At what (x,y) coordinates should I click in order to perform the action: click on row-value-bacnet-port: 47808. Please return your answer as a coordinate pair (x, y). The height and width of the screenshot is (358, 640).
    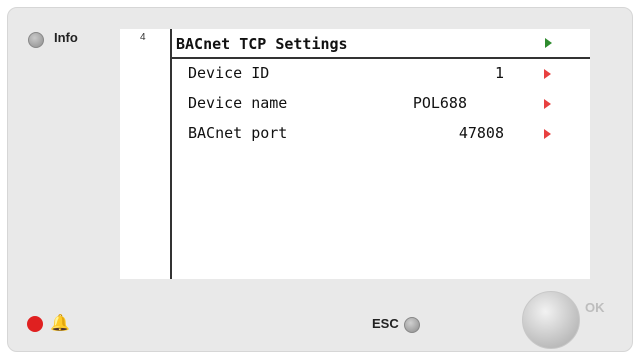
    Looking at the image, I should click on (481, 133).